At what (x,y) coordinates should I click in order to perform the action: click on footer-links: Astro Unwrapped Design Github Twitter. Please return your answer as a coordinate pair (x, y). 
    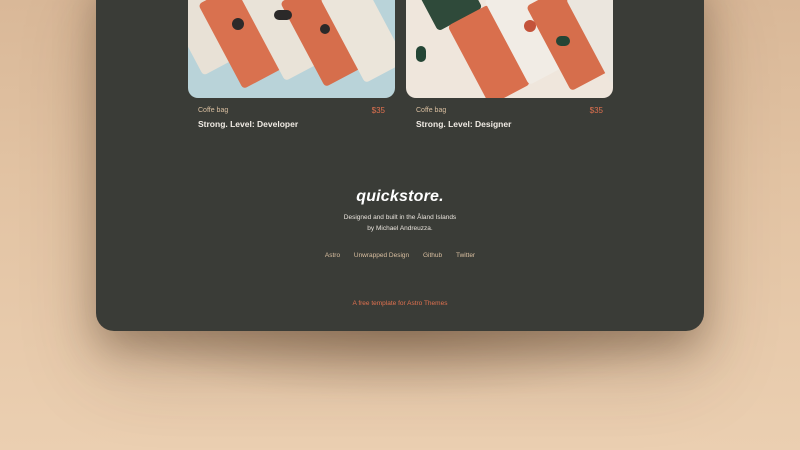
    Looking at the image, I should click on (400, 255).